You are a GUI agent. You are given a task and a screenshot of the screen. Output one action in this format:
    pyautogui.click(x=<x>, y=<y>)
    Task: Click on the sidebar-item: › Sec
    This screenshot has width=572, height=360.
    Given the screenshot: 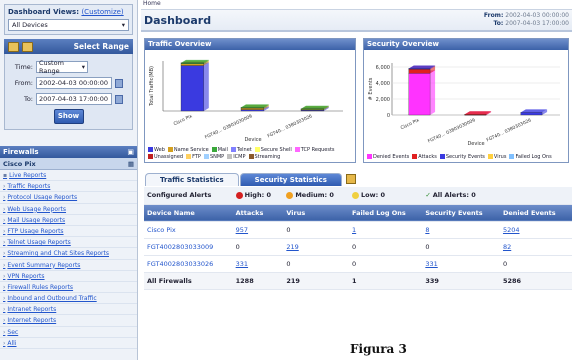 What is the action you would take?
    pyautogui.click(x=68, y=332)
    